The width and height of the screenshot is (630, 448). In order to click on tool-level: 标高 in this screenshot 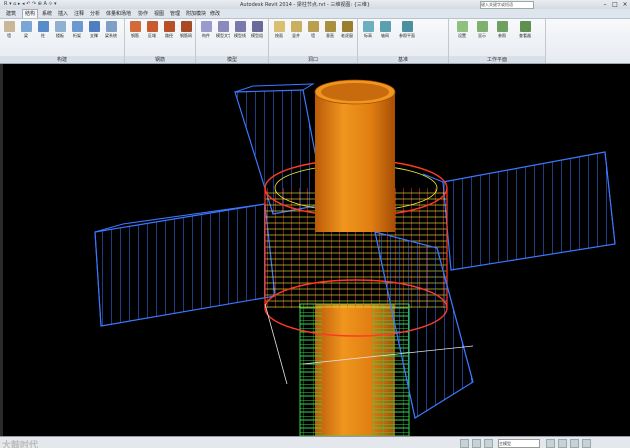, I will do `click(368, 35)`.